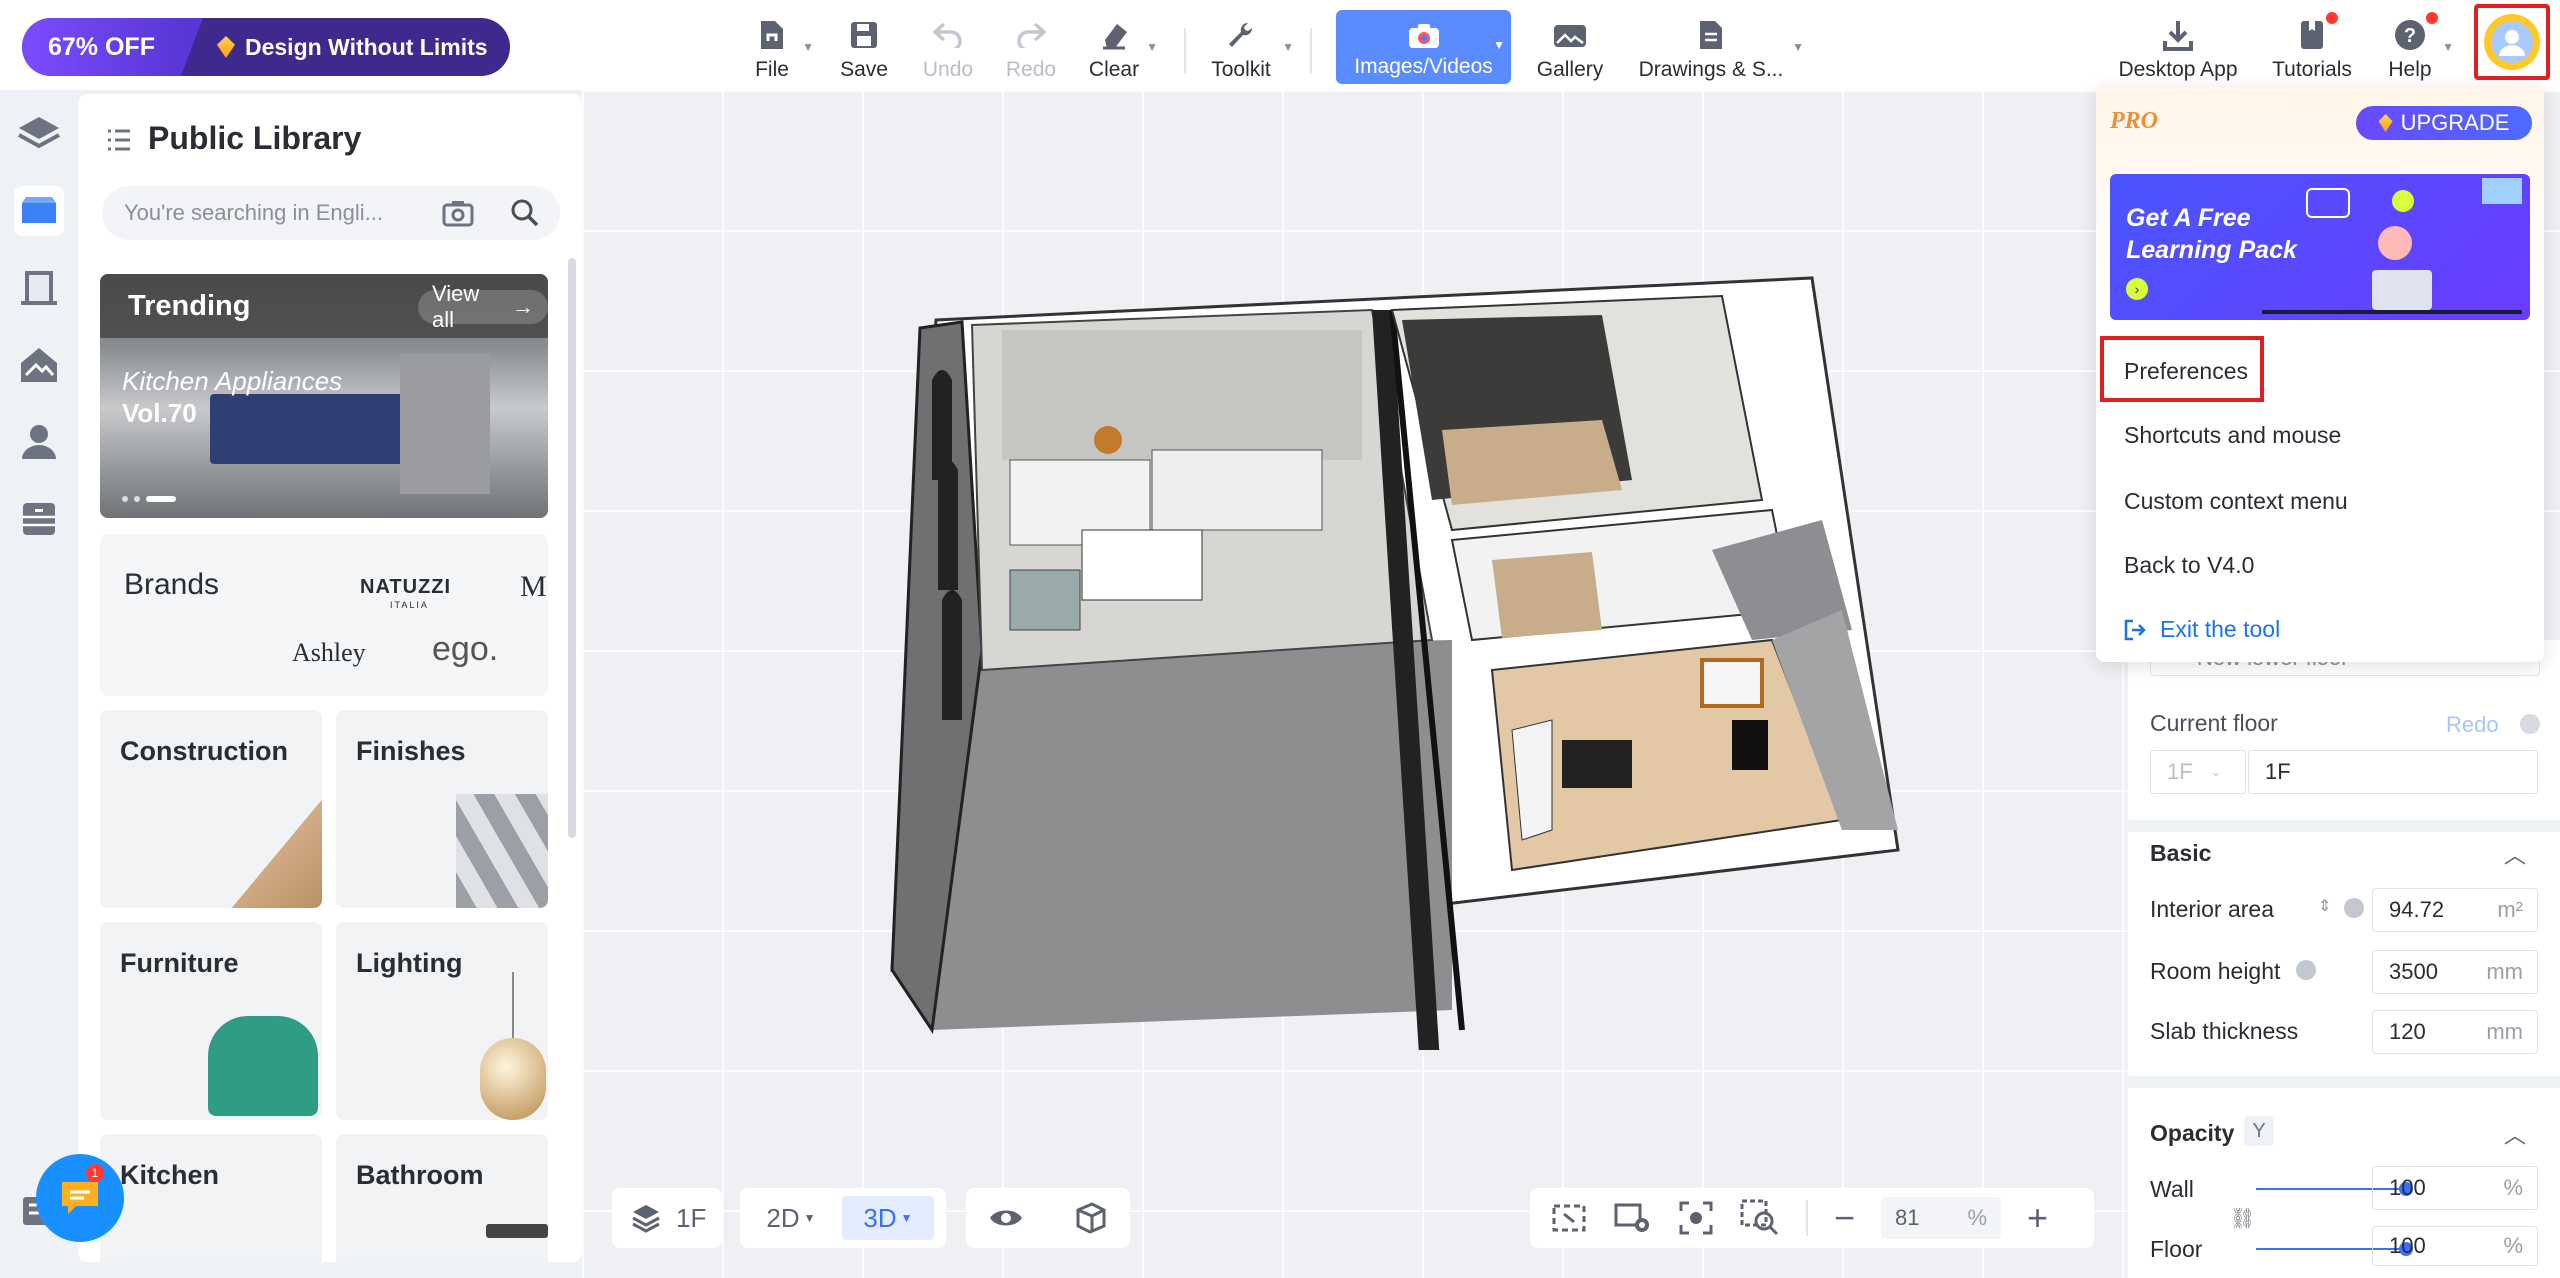 This screenshot has height=1278, width=2560. I want to click on desktop-app-button: Desktop App, so click(2178, 47).